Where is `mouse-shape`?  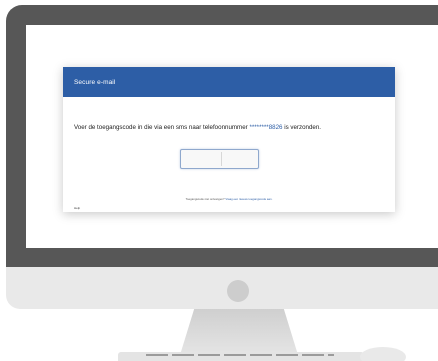 mouse-shape is located at coordinates (383, 354).